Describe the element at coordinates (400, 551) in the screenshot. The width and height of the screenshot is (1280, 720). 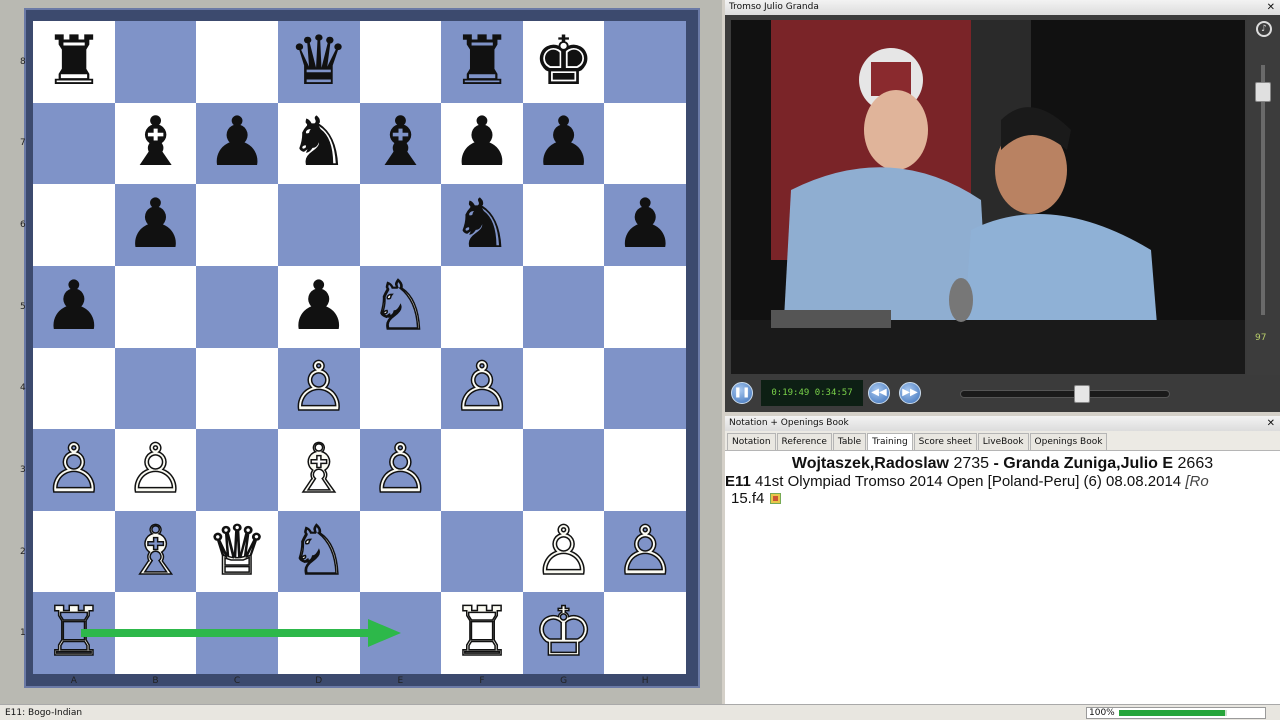
I see `square-e2` at that location.